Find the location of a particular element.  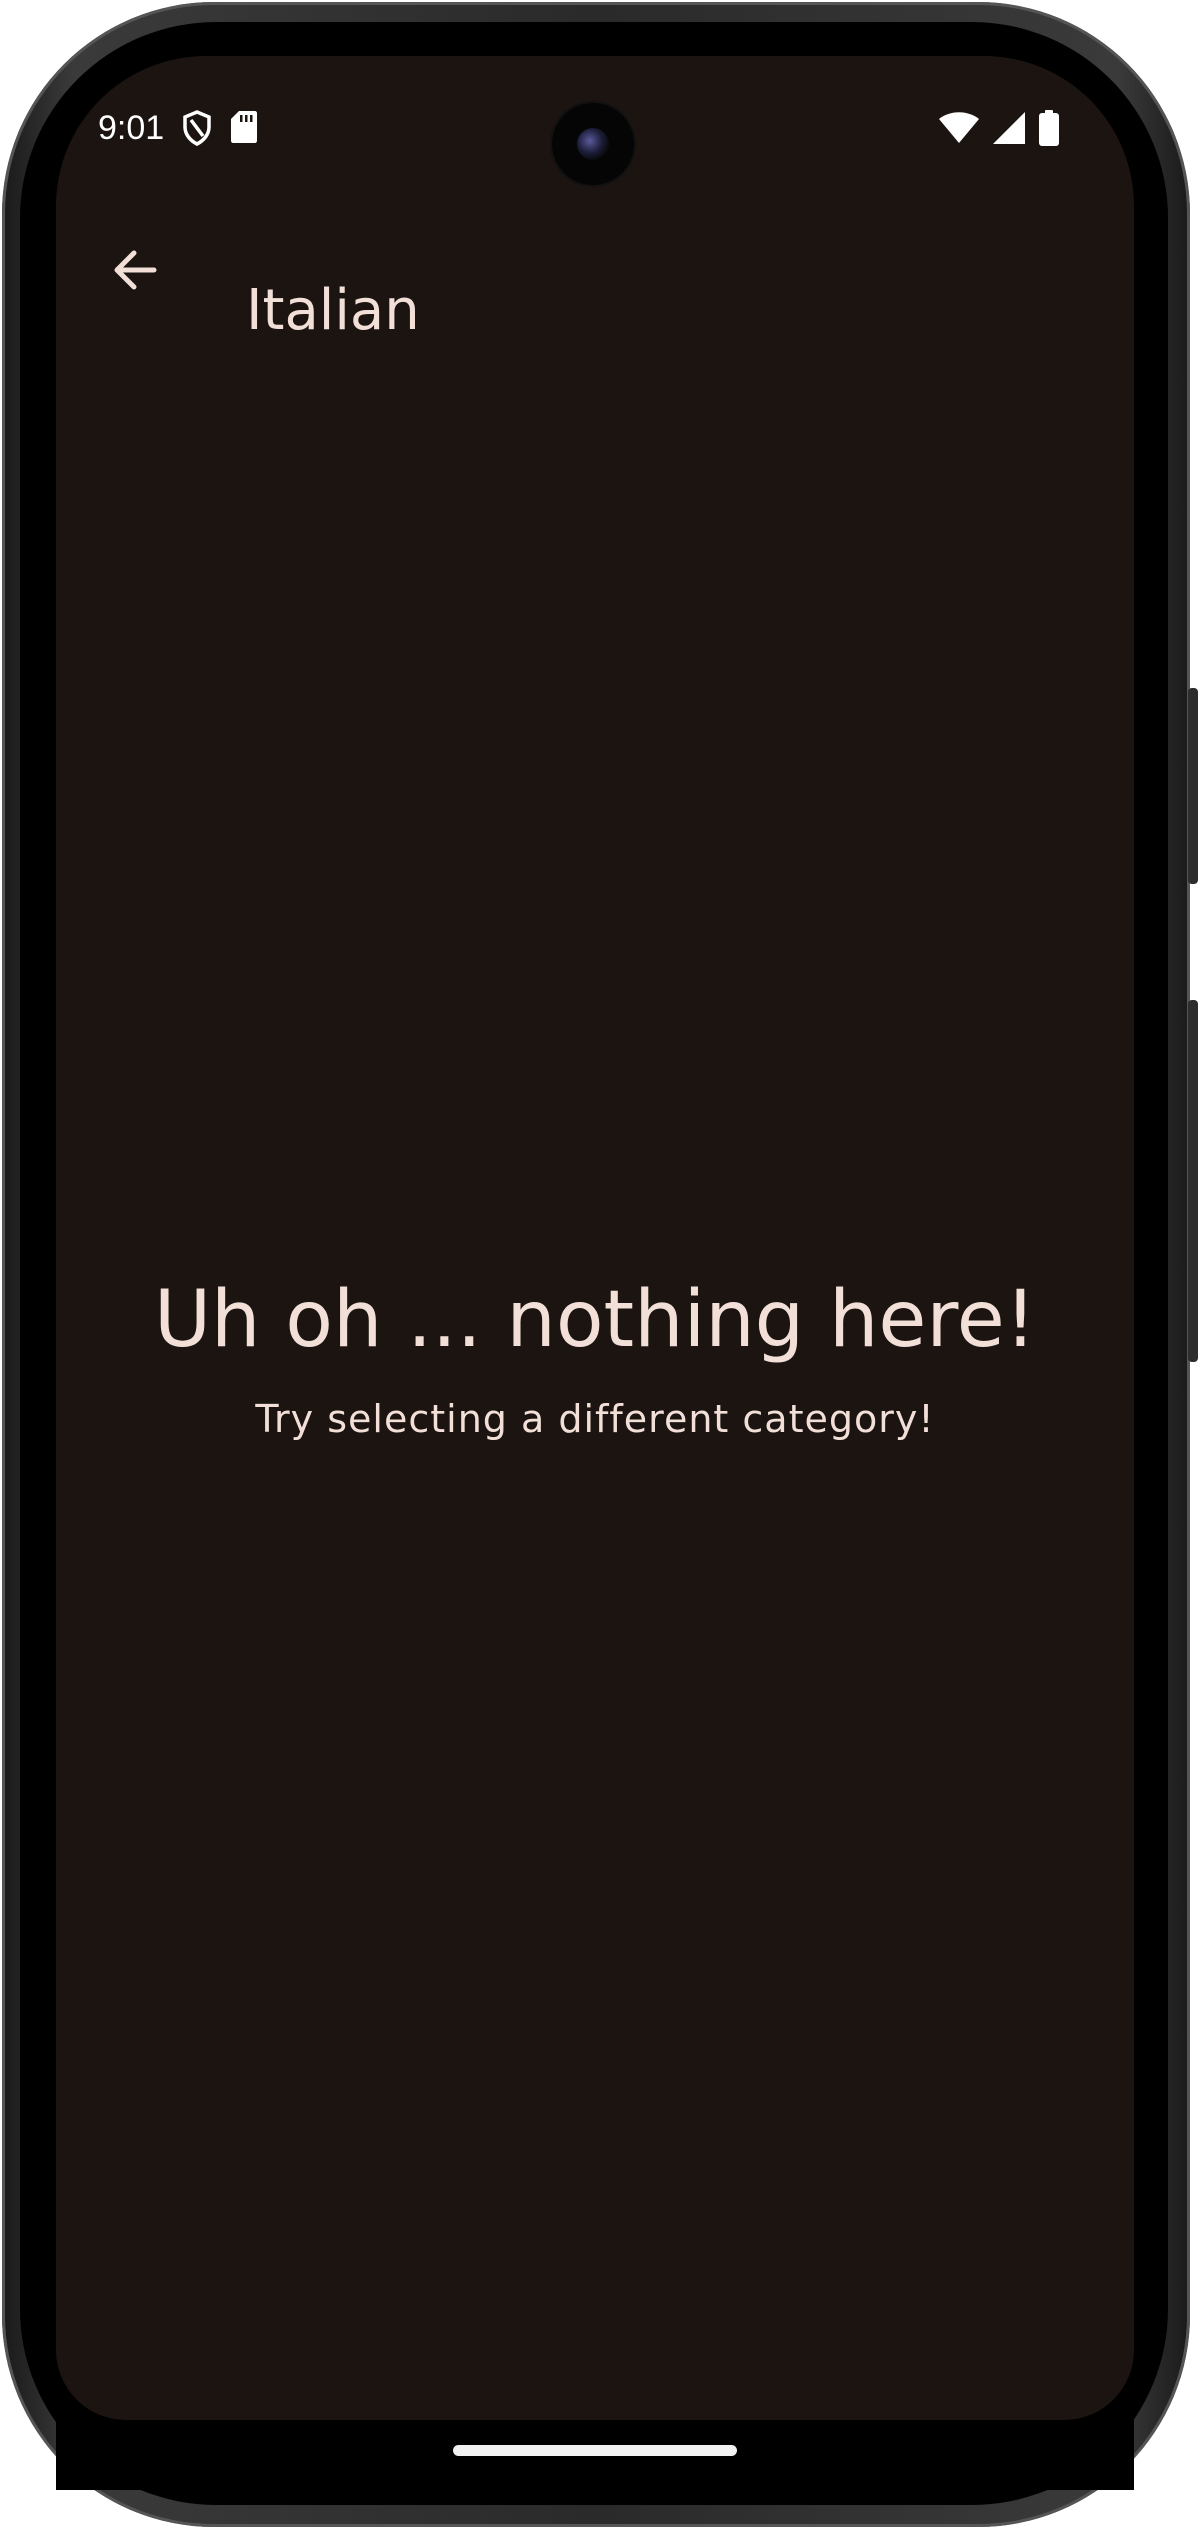

page-title: Italian is located at coordinates (333, 310).